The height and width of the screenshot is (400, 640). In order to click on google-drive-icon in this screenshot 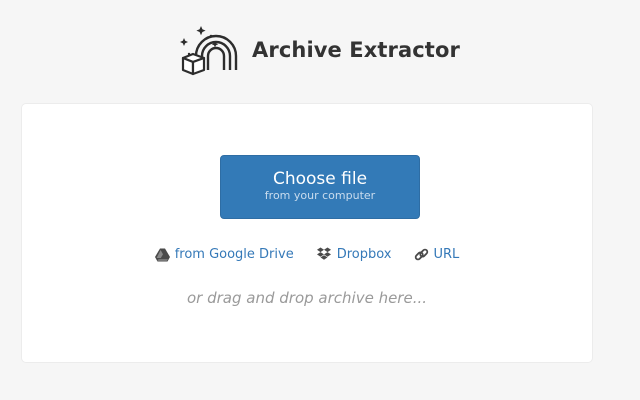, I will do `click(162, 255)`.